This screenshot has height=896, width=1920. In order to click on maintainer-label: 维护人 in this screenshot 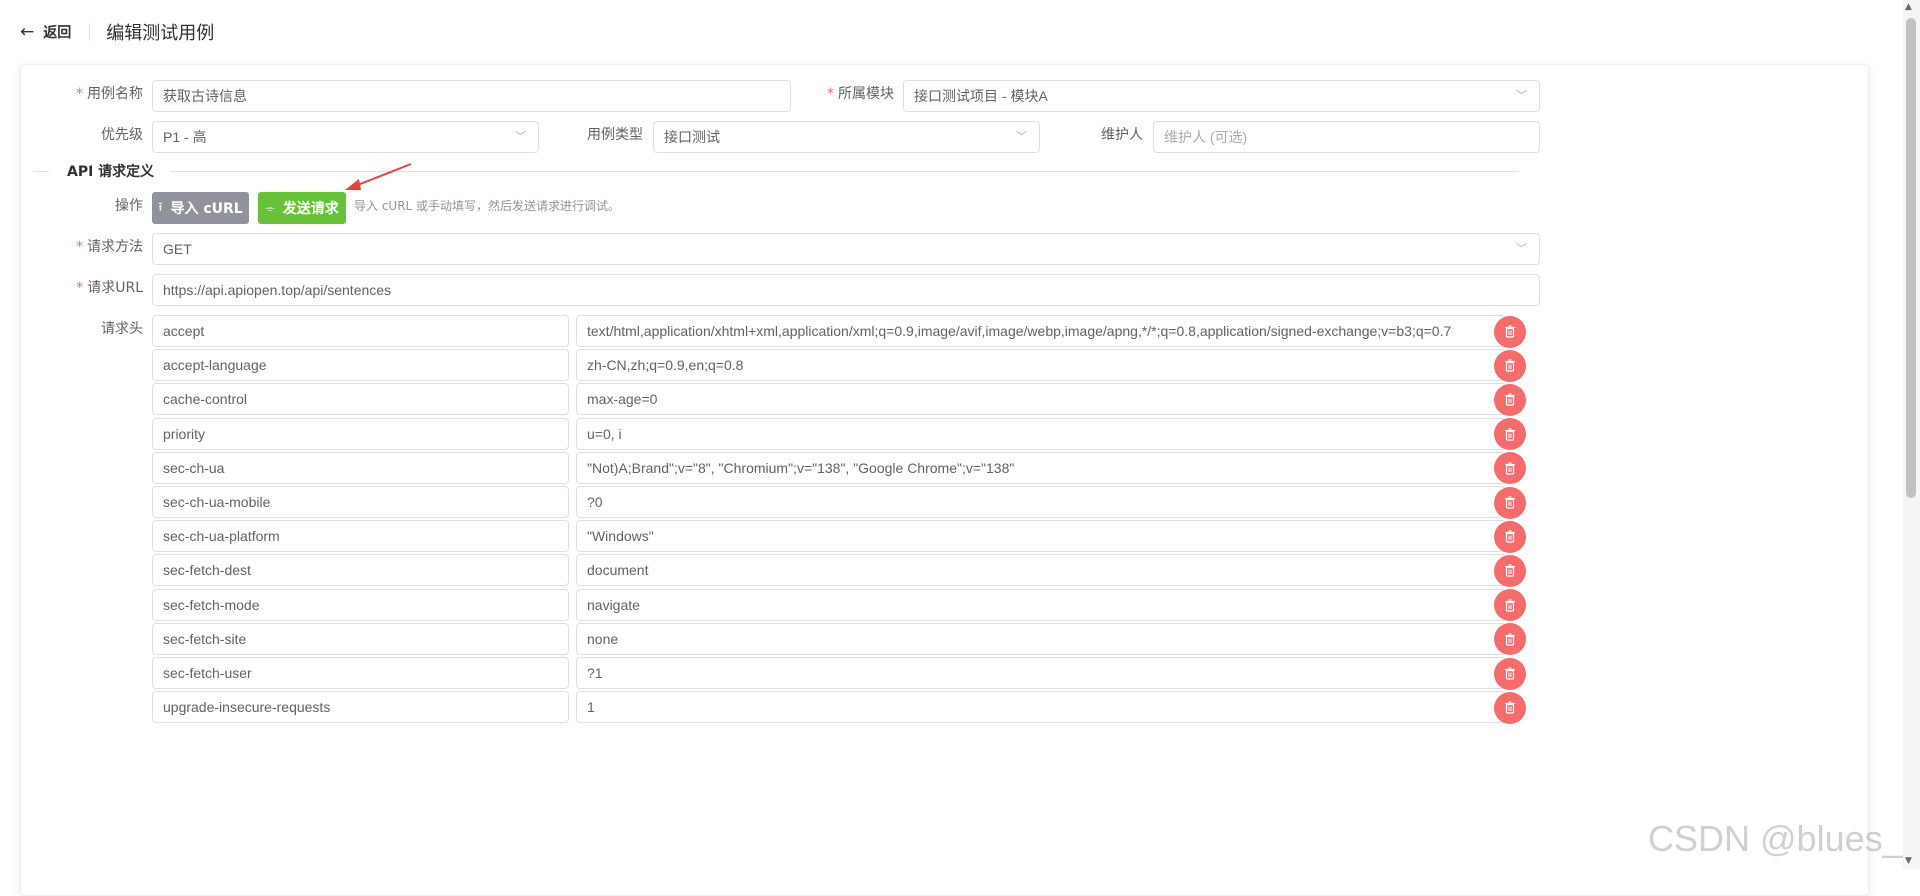, I will do `click(1122, 135)`.